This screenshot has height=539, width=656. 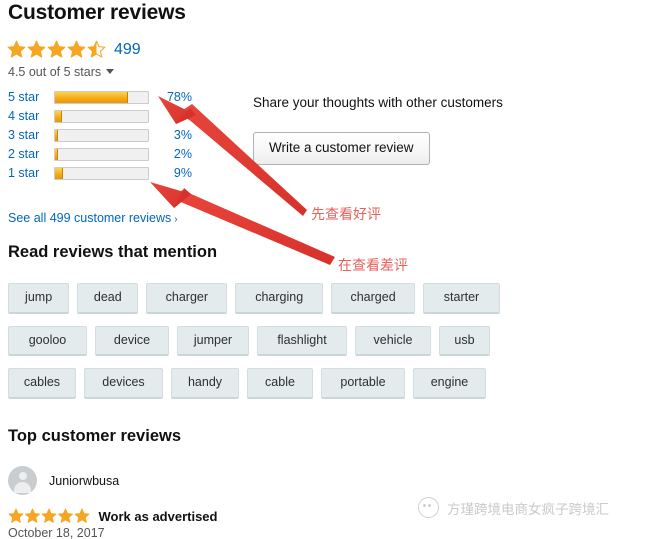 What do you see at coordinates (55, 72) in the screenshot?
I see `rating-out-of-label: 4.5 out of 5 stars` at bounding box center [55, 72].